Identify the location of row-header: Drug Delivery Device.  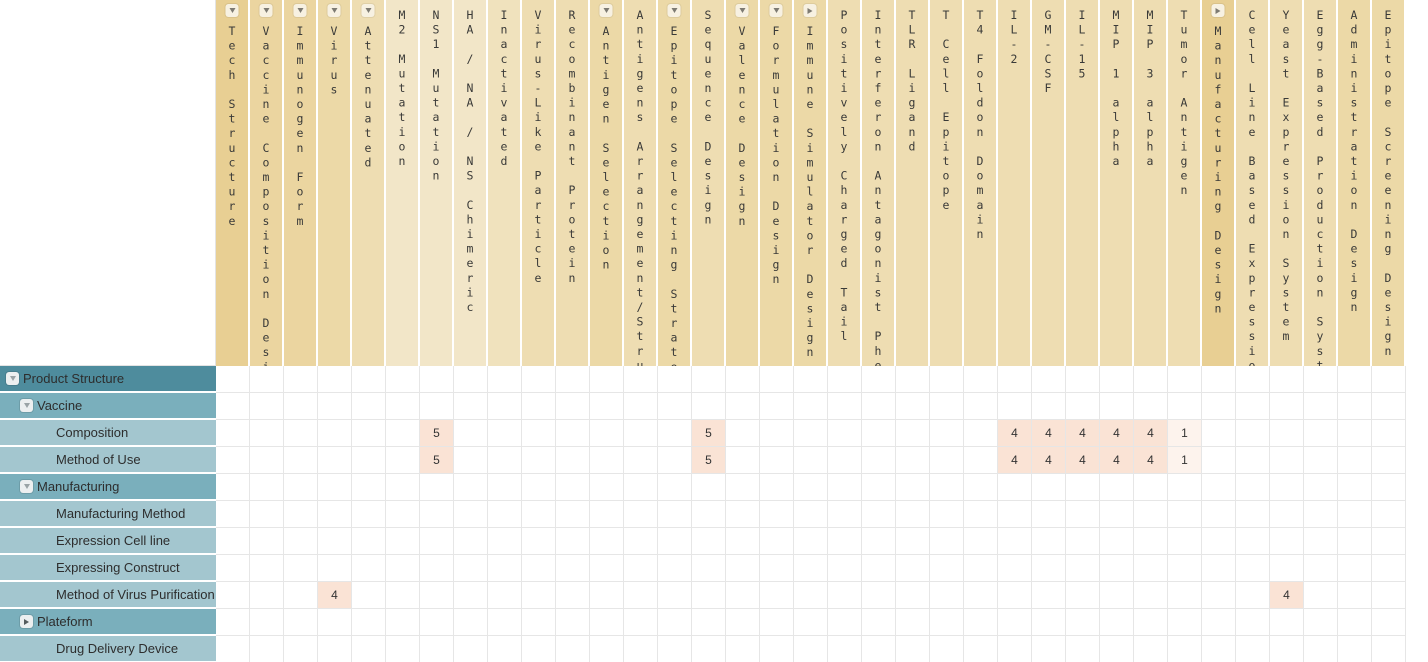
(108, 649).